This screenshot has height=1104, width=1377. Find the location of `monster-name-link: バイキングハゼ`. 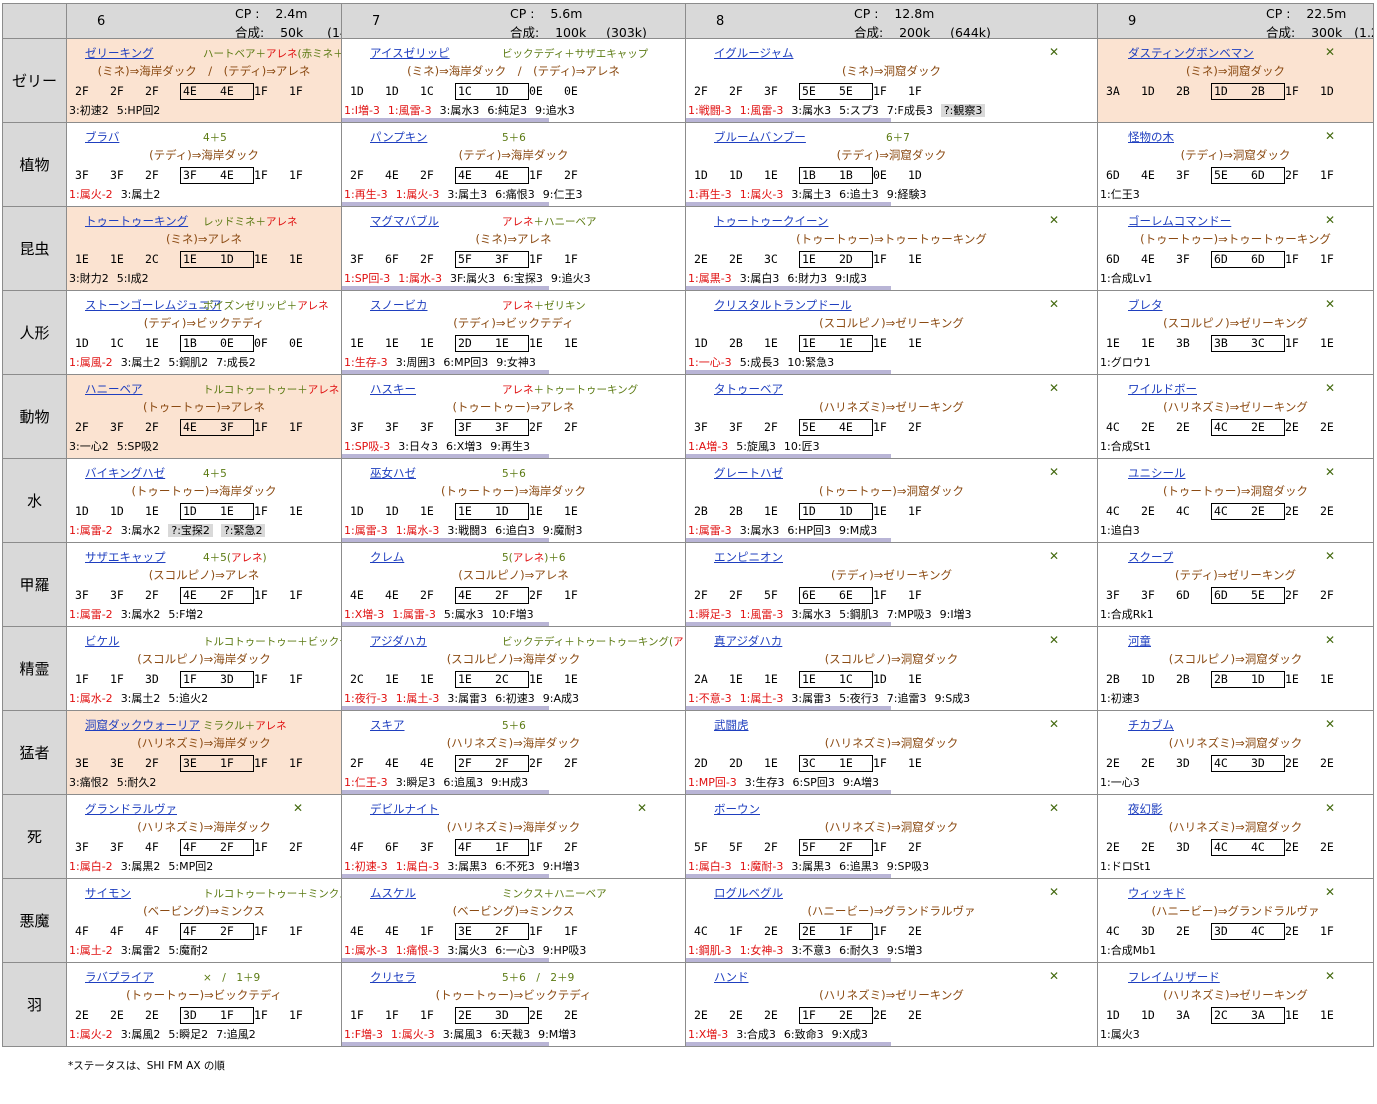

monster-name-link: バイキングハゼ is located at coordinates (125, 473).